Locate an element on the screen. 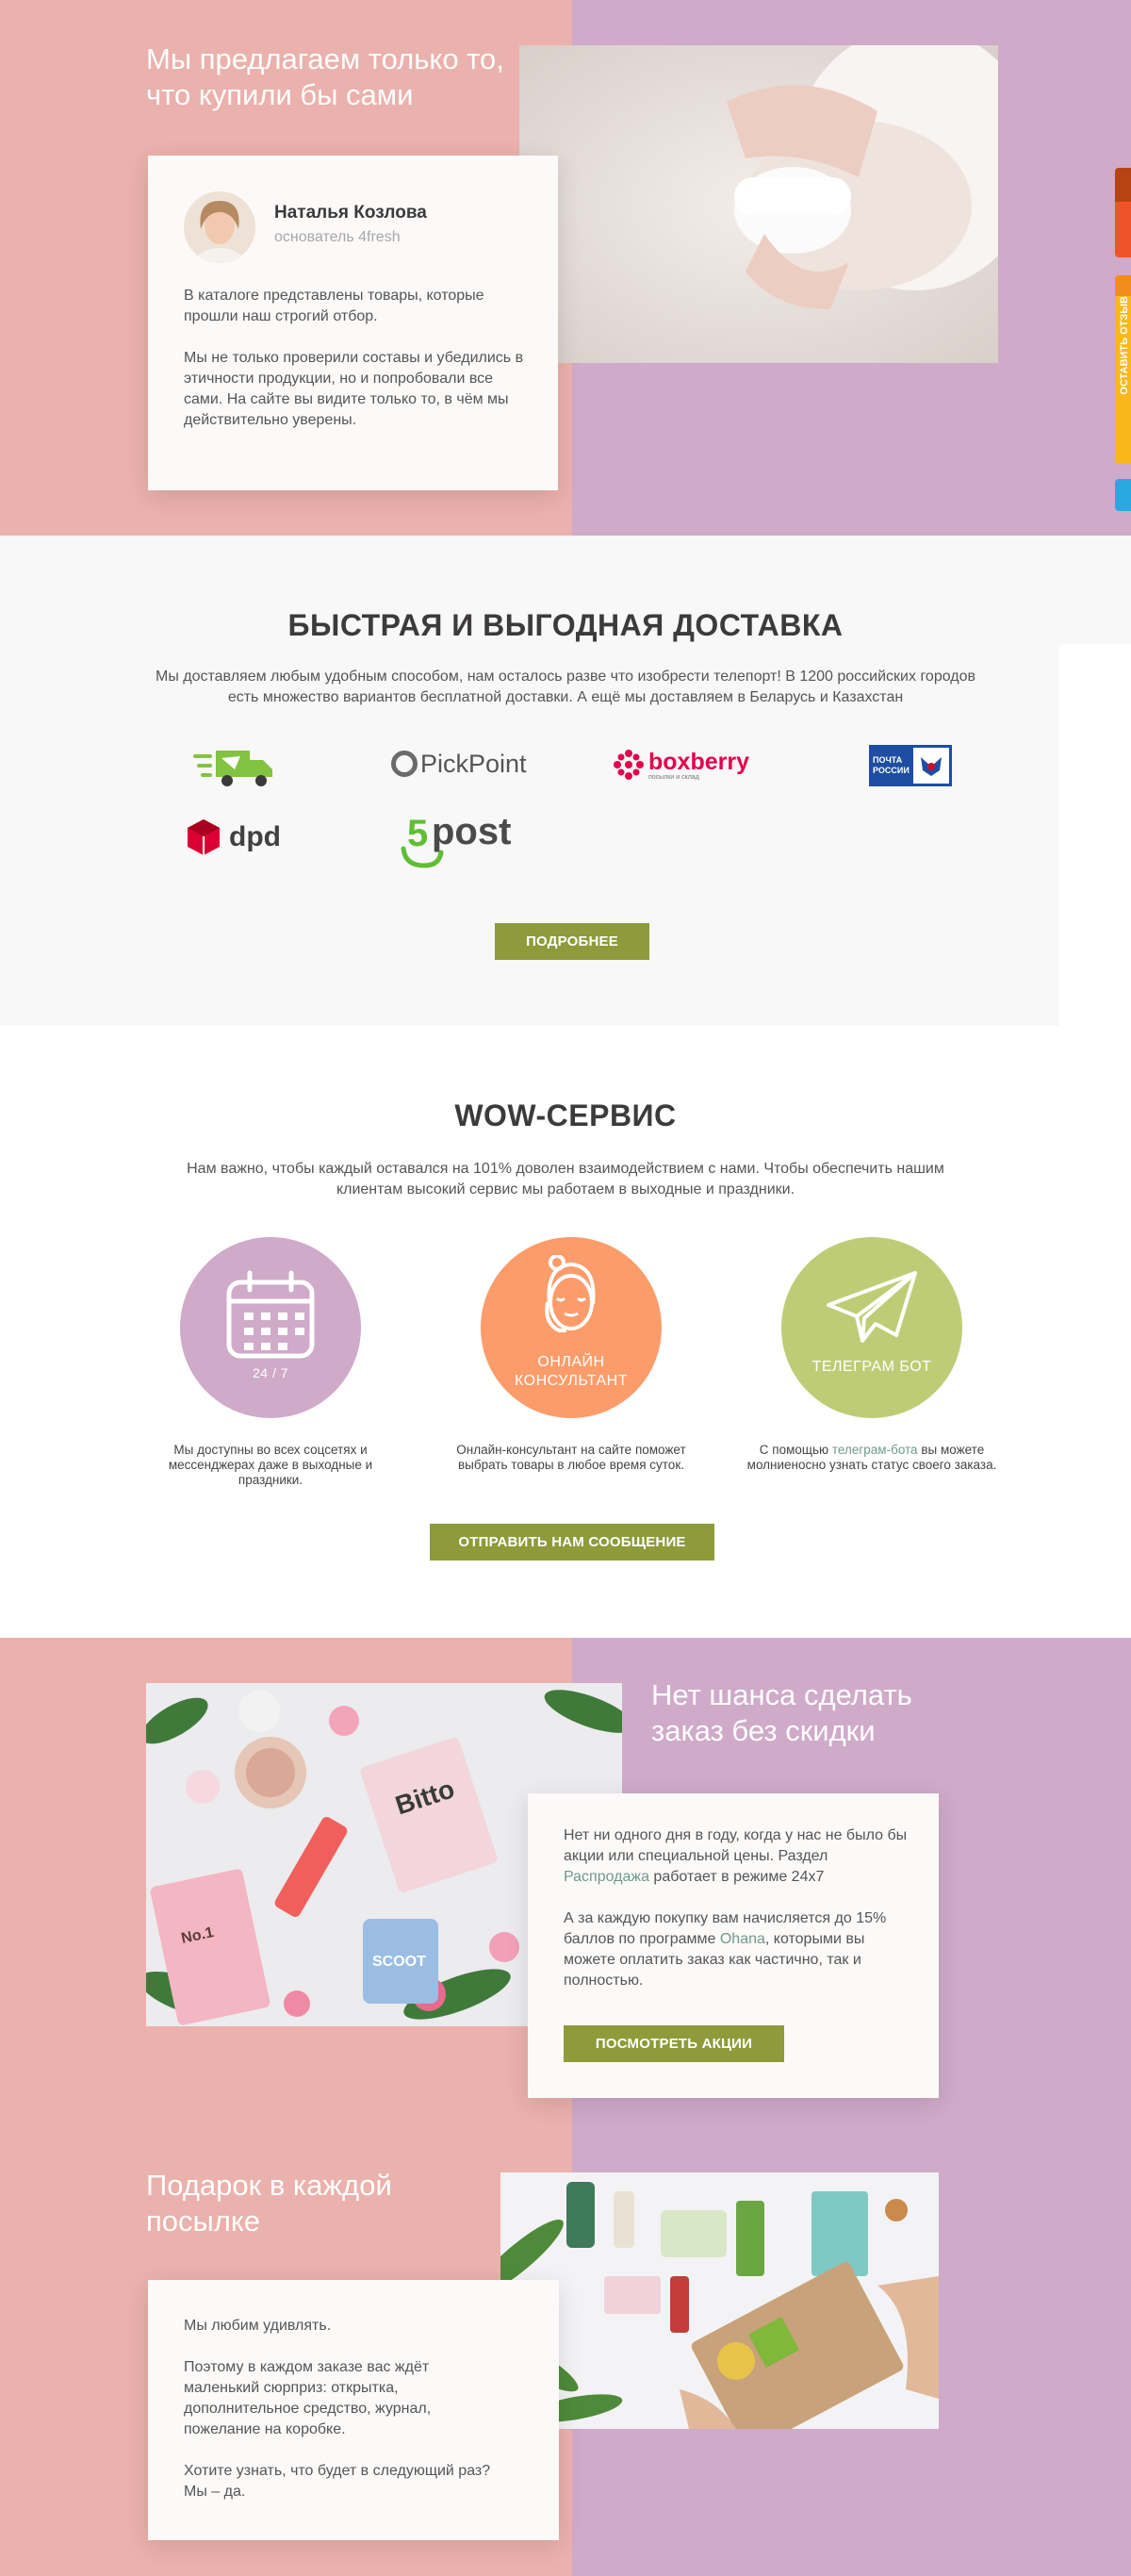 The image size is (1131, 2576). author-name: Наталья Козлова is located at coordinates (351, 213).